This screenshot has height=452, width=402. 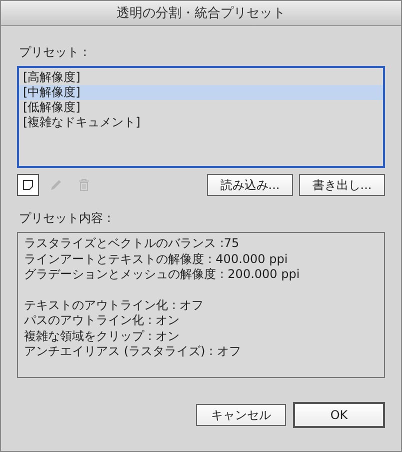 I want to click on window-title: 透明の分割・統合プリセット, so click(x=201, y=13).